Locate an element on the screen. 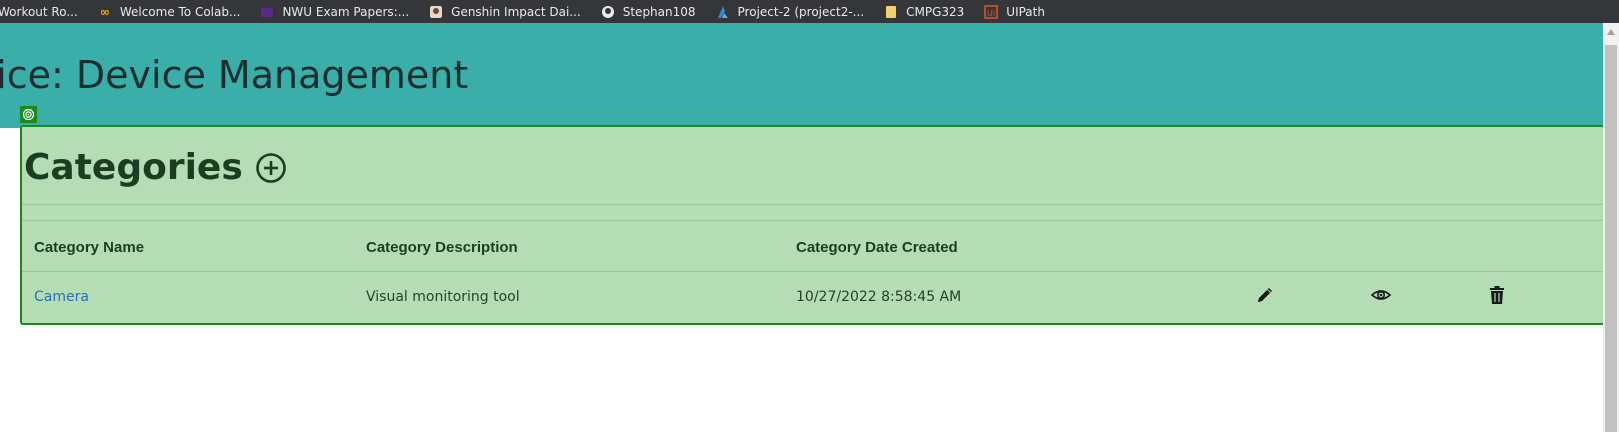 Image resolution: width=1619 pixels, height=432 pixels. scrollbar-thumb is located at coordinates (1611, 238).